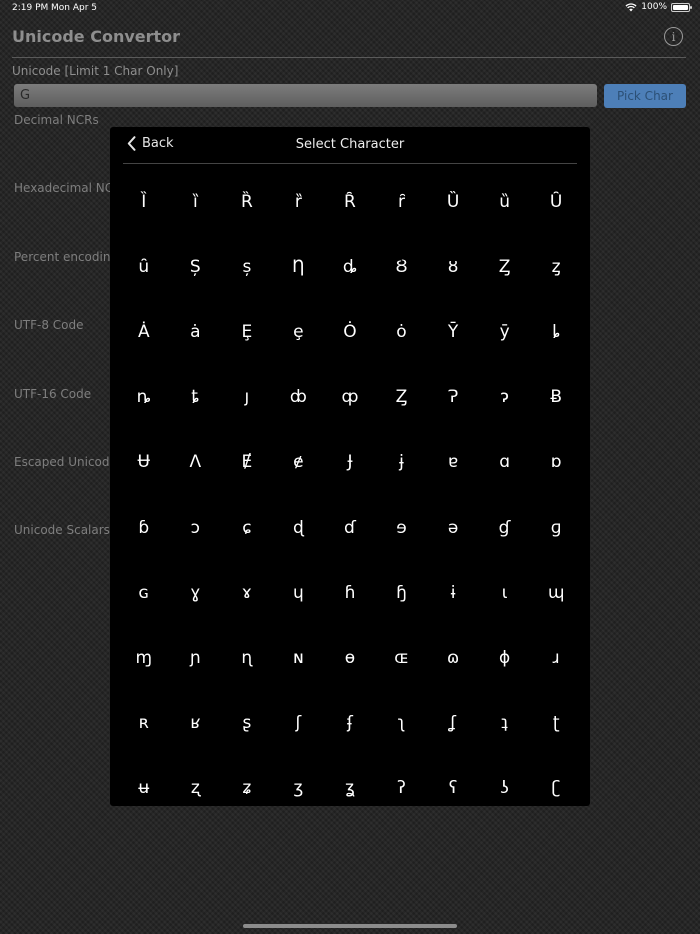 The height and width of the screenshot is (934, 700). Describe the element at coordinates (144, 657) in the screenshot. I see `character-cell: ɱ` at that location.